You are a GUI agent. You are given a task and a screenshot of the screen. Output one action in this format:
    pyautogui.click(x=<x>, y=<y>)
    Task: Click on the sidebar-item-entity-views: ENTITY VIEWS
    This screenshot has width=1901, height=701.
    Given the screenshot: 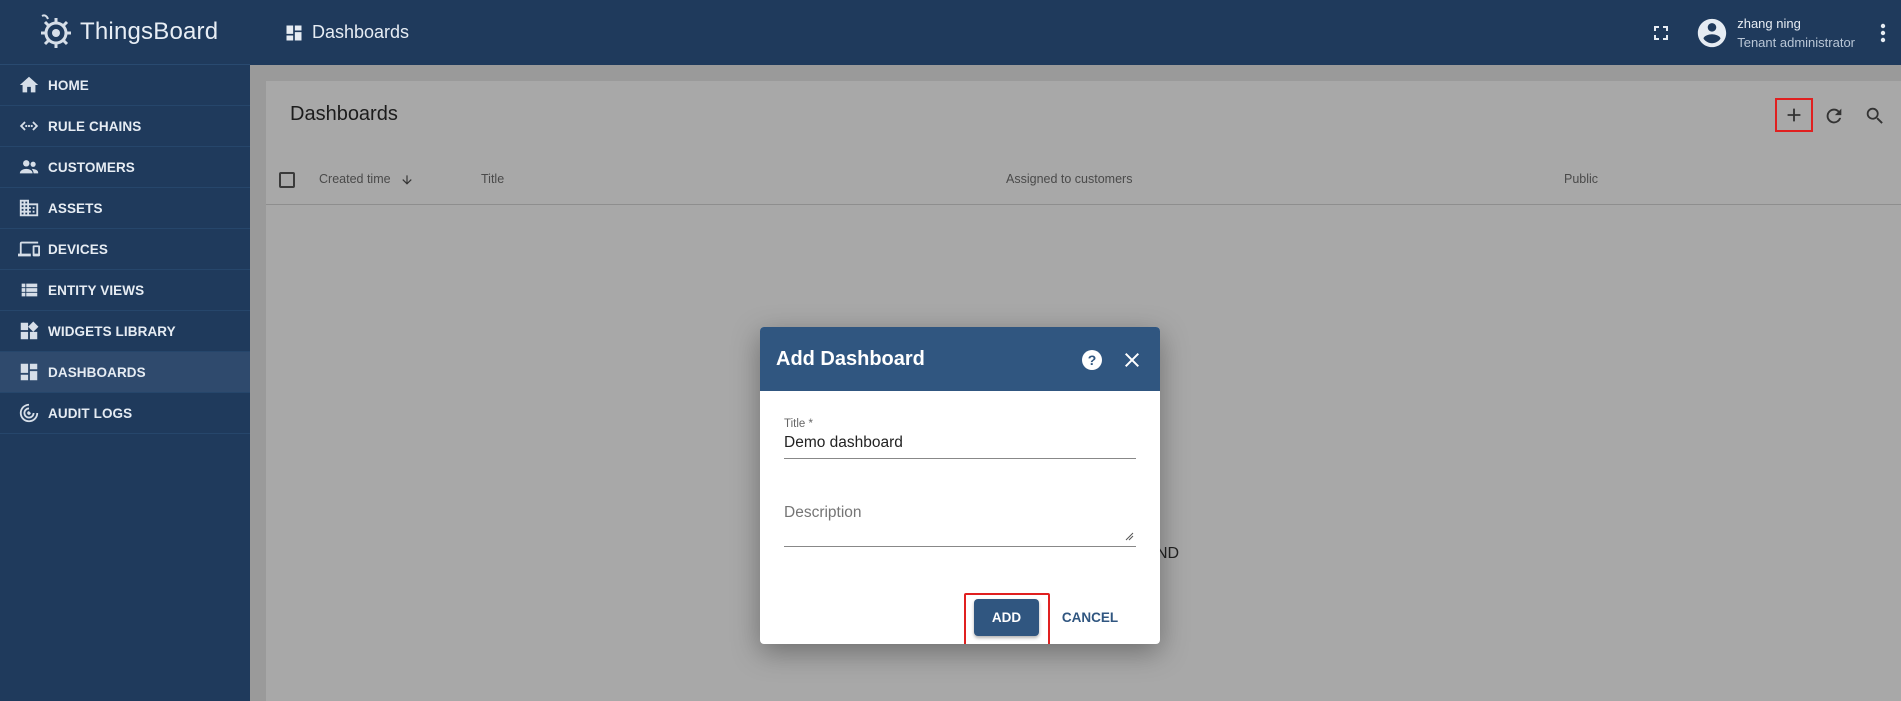 What is the action you would take?
    pyautogui.click(x=125, y=290)
    